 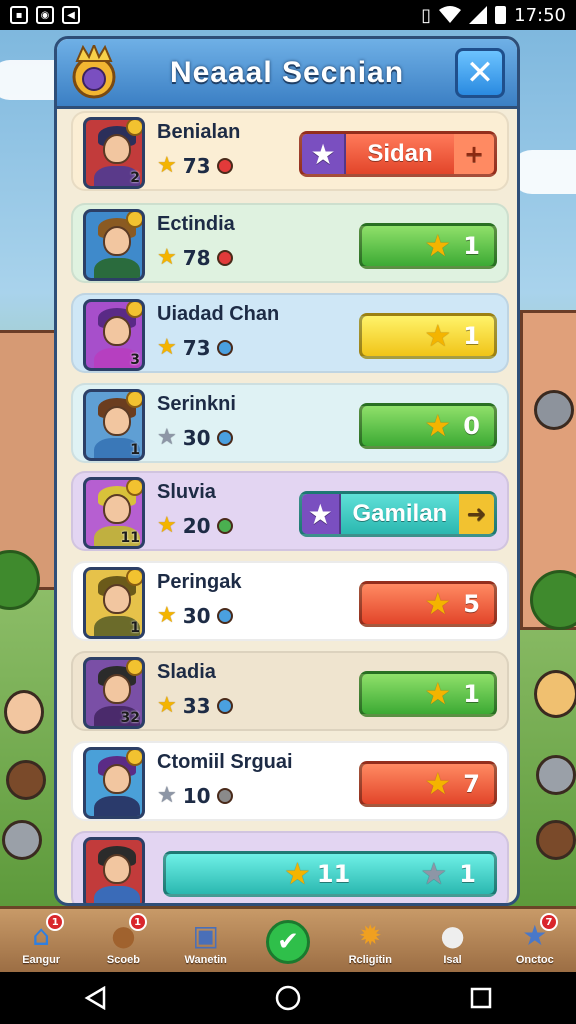 I want to click on star-count: 78, so click(x=196, y=257).